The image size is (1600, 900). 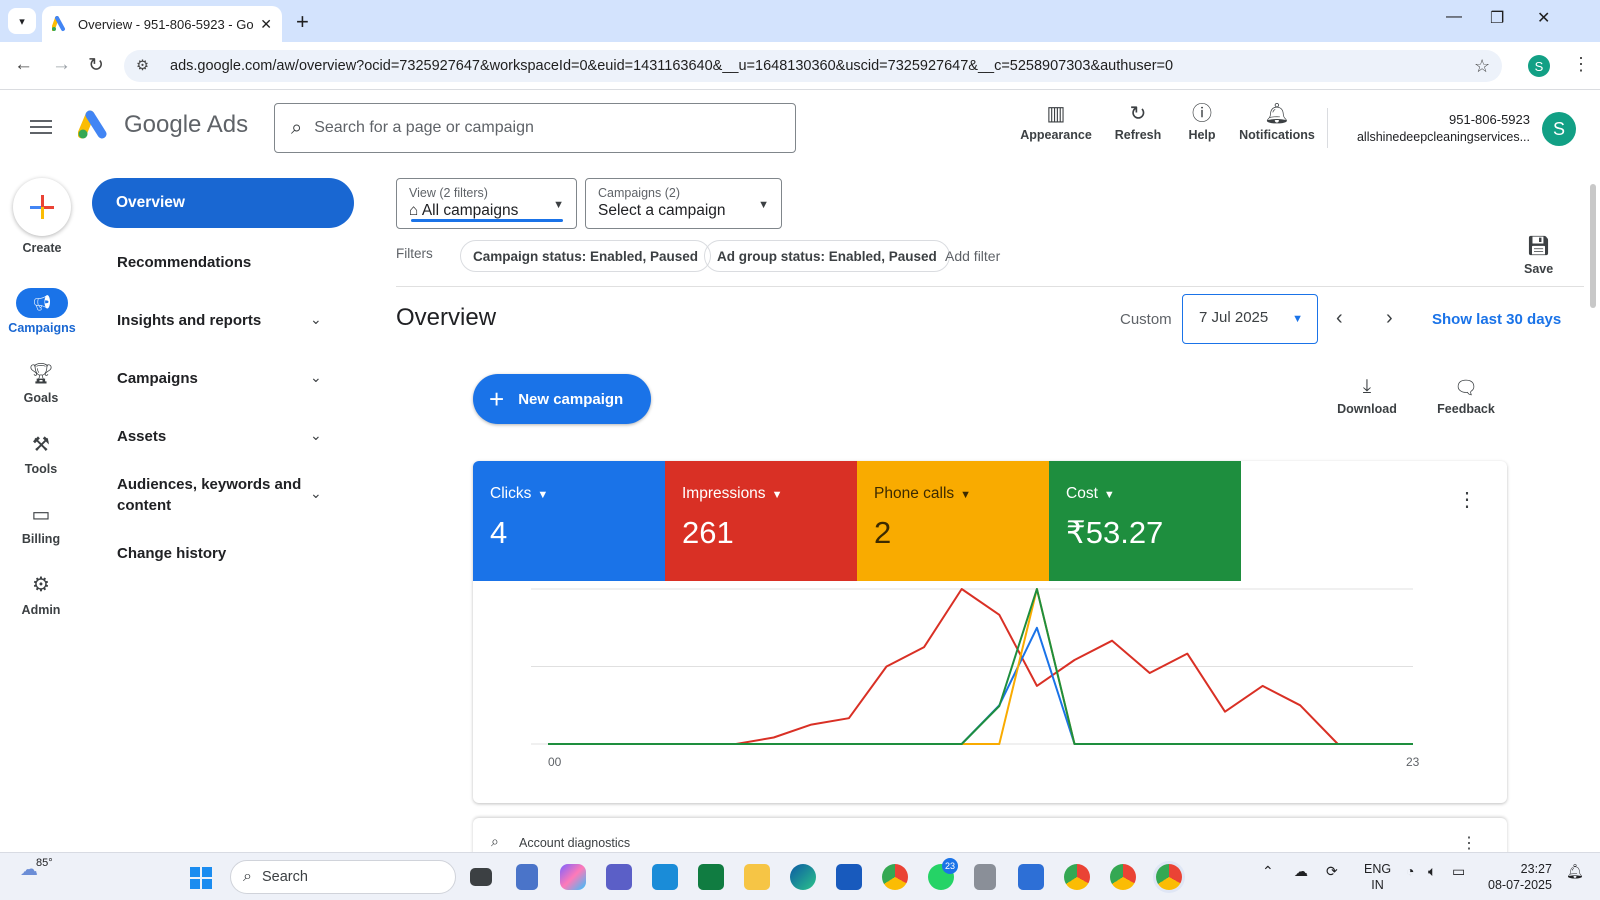 What do you see at coordinates (569, 521) in the screenshot?
I see `metric-tile-clicks: Clicks ▼ 4` at bounding box center [569, 521].